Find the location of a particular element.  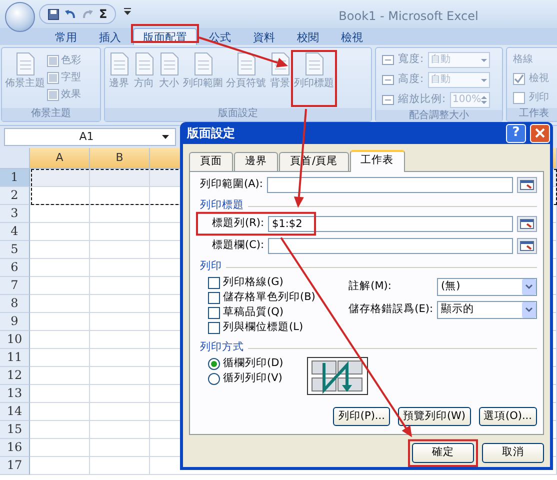

row-header: 13 is located at coordinates (15, 394).